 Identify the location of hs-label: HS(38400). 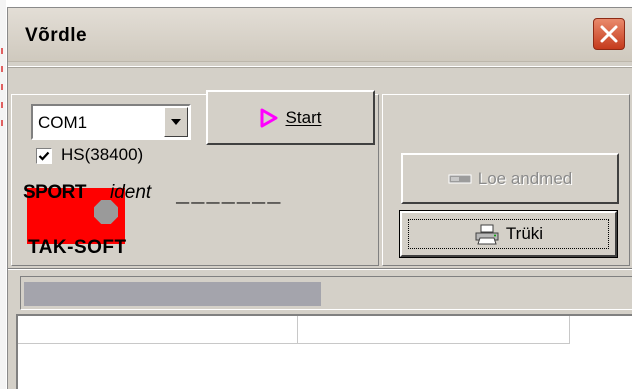
(102, 154).